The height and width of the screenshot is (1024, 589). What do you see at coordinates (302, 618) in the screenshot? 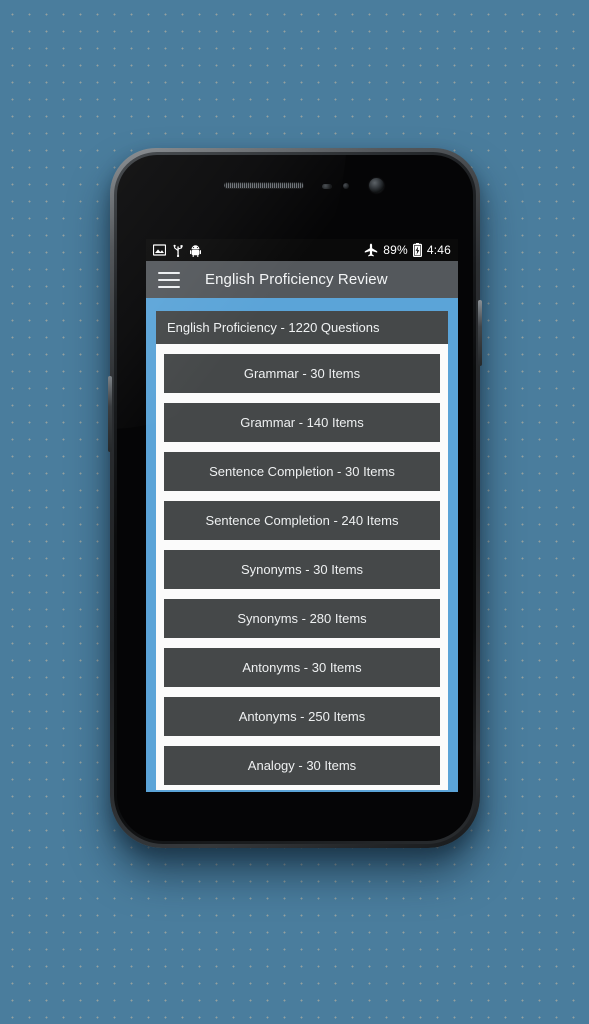
I see `list-item: Synonyms - 280 Items` at bounding box center [302, 618].